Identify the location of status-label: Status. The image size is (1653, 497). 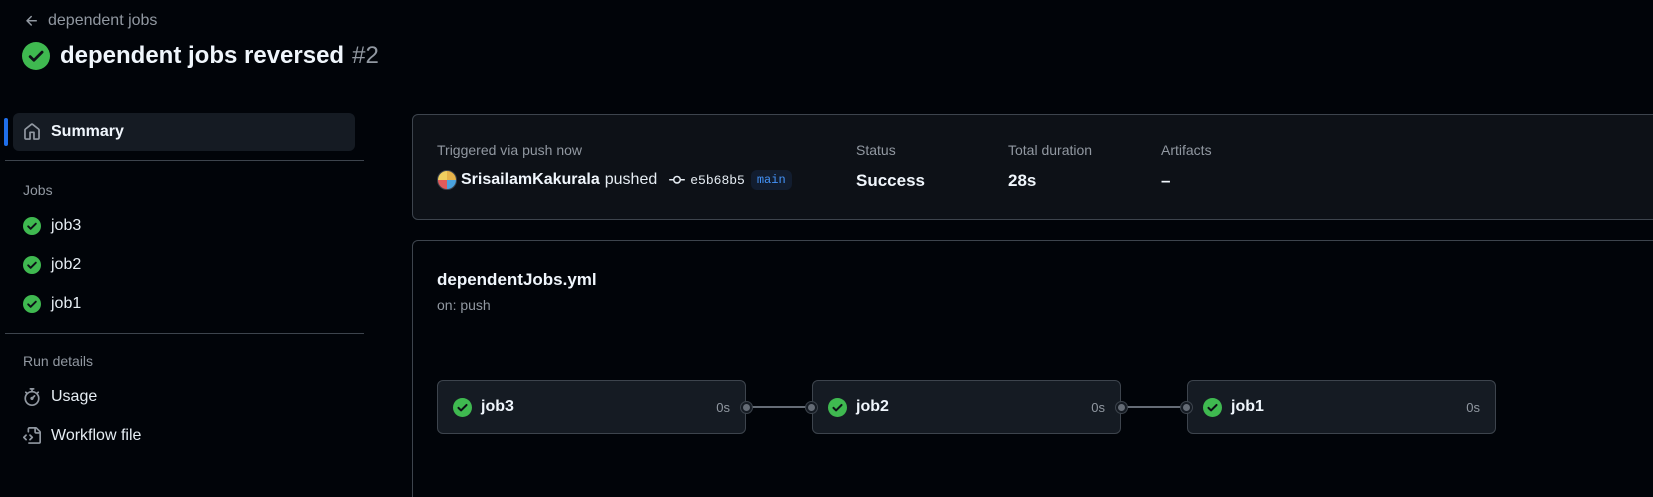
(876, 150).